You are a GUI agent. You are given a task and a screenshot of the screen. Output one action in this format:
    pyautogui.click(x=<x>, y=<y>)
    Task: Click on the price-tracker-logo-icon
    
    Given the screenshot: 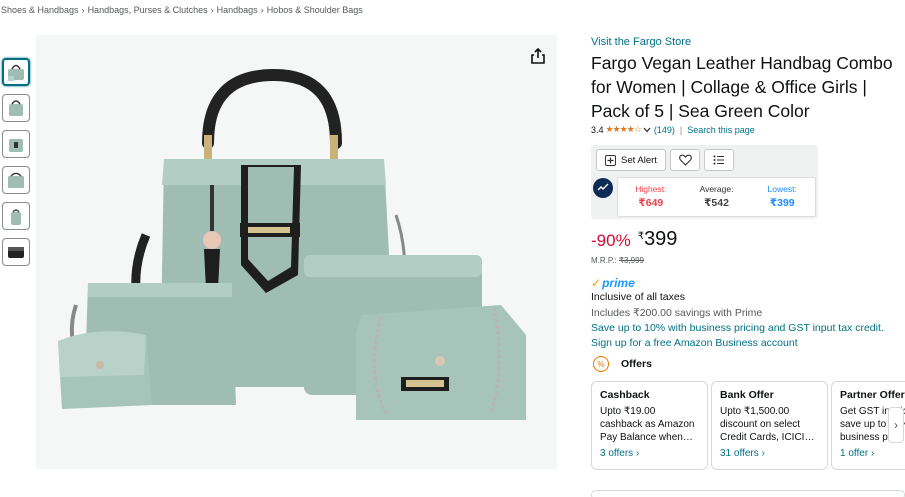 What is the action you would take?
    pyautogui.click(x=603, y=188)
    